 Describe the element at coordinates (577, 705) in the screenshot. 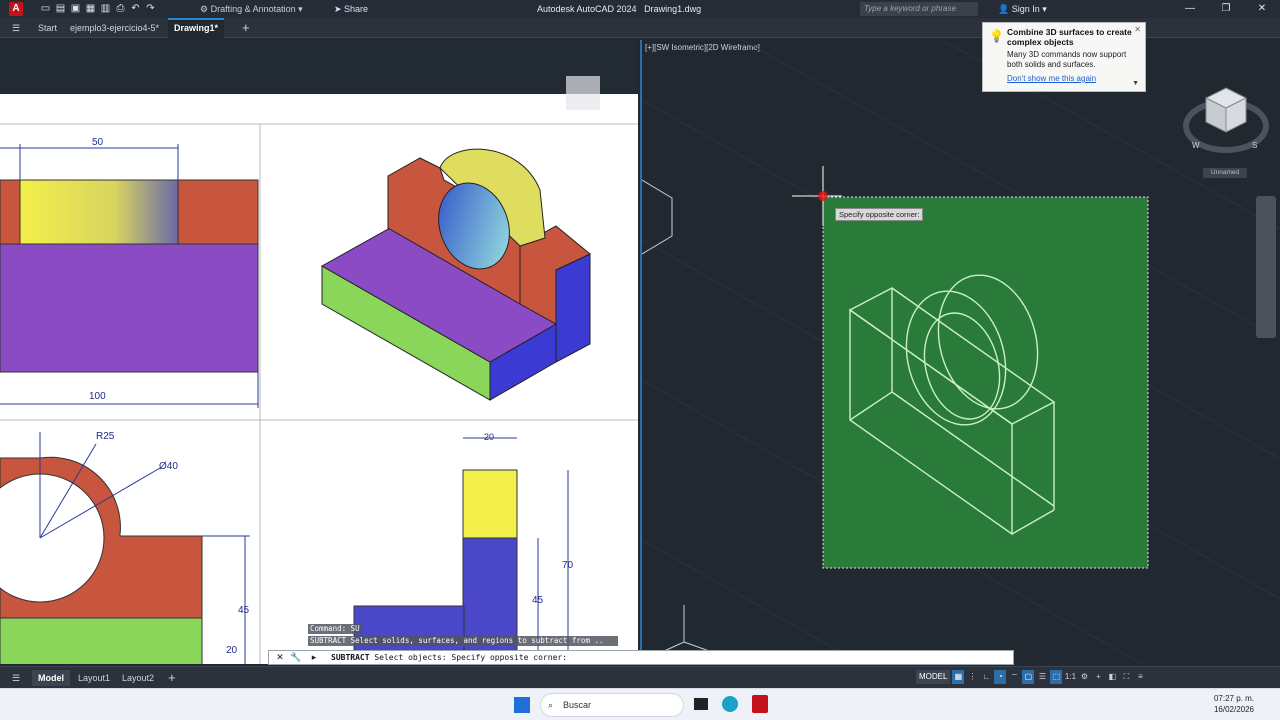

I see `taskbar-search-label: Buscar` at that location.